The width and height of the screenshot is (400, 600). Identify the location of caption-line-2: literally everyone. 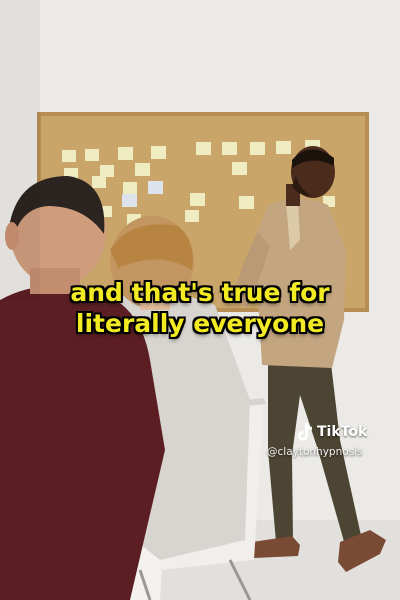
(200, 323).